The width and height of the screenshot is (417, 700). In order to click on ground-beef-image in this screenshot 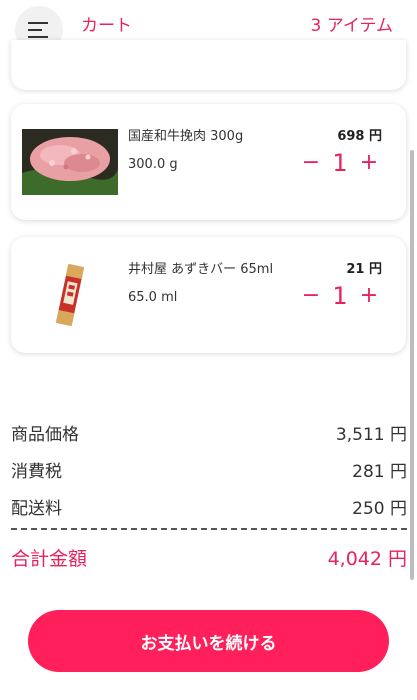, I will do `click(70, 162)`.